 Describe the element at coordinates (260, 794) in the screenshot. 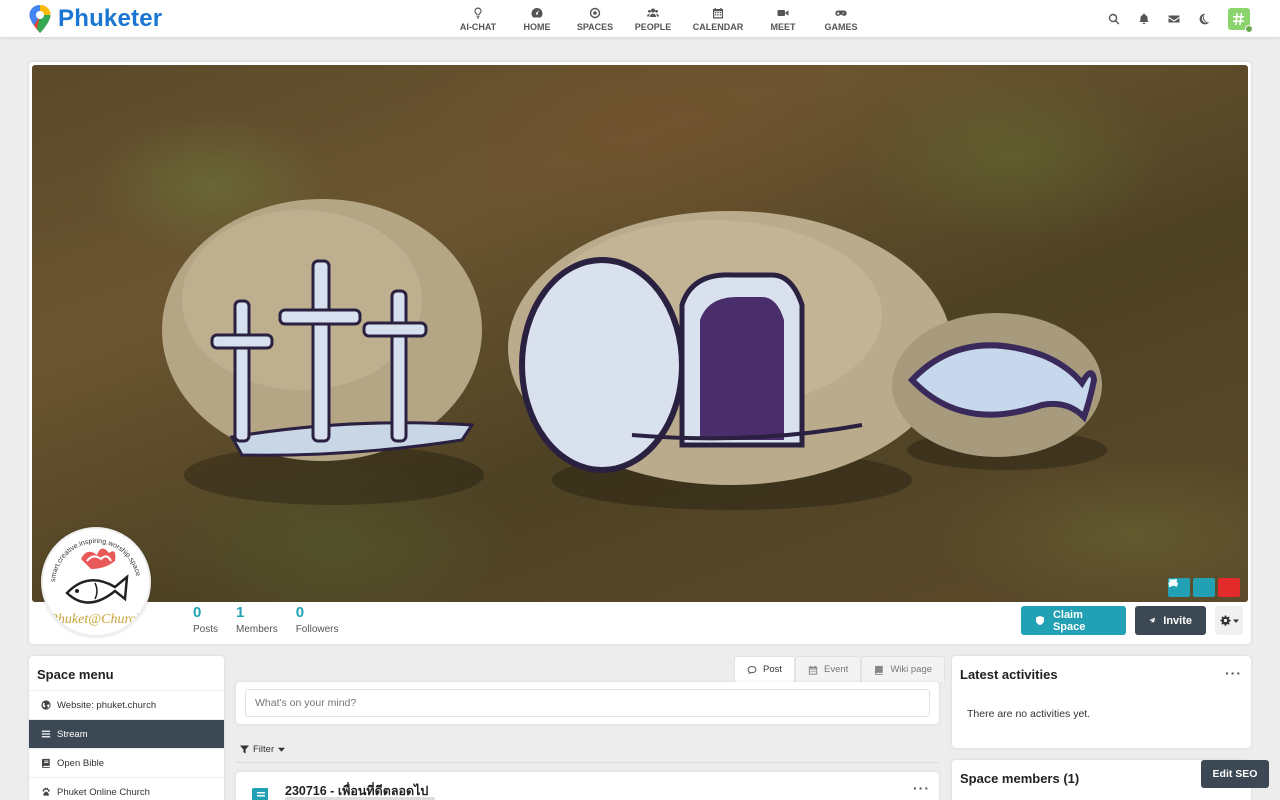

I see `book-post-icon` at that location.